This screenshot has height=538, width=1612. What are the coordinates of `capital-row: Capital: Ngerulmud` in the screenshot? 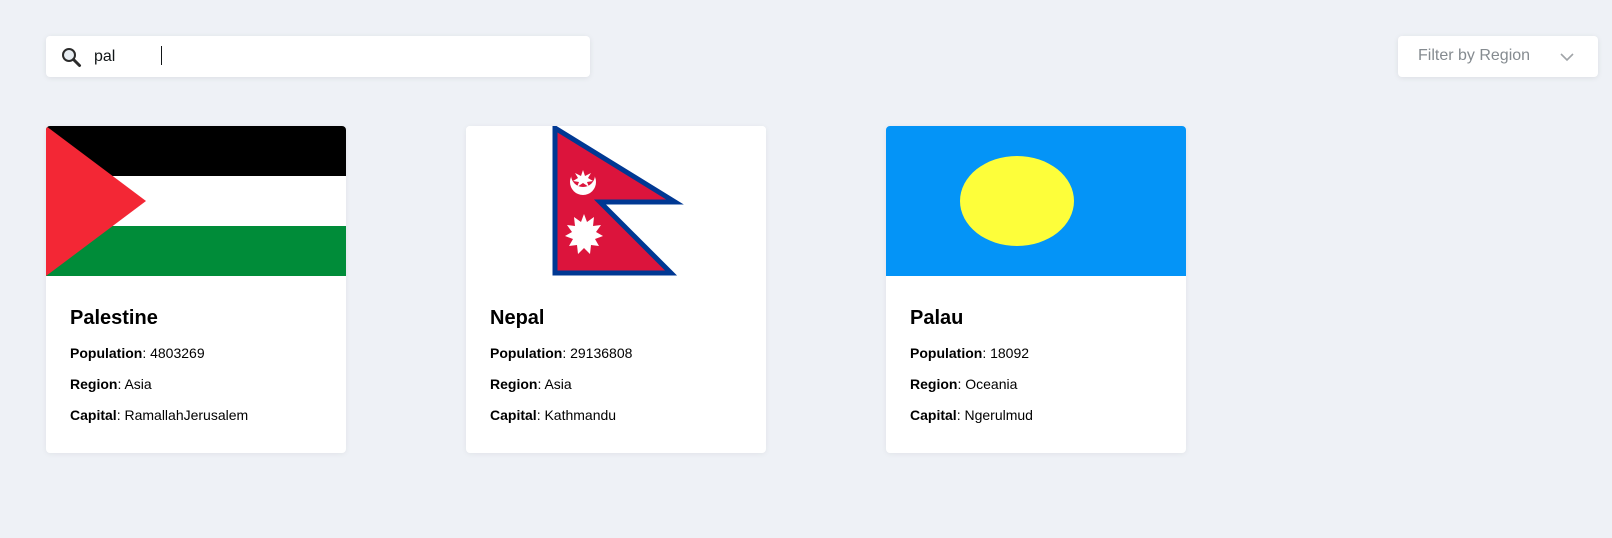 It's located at (971, 415).